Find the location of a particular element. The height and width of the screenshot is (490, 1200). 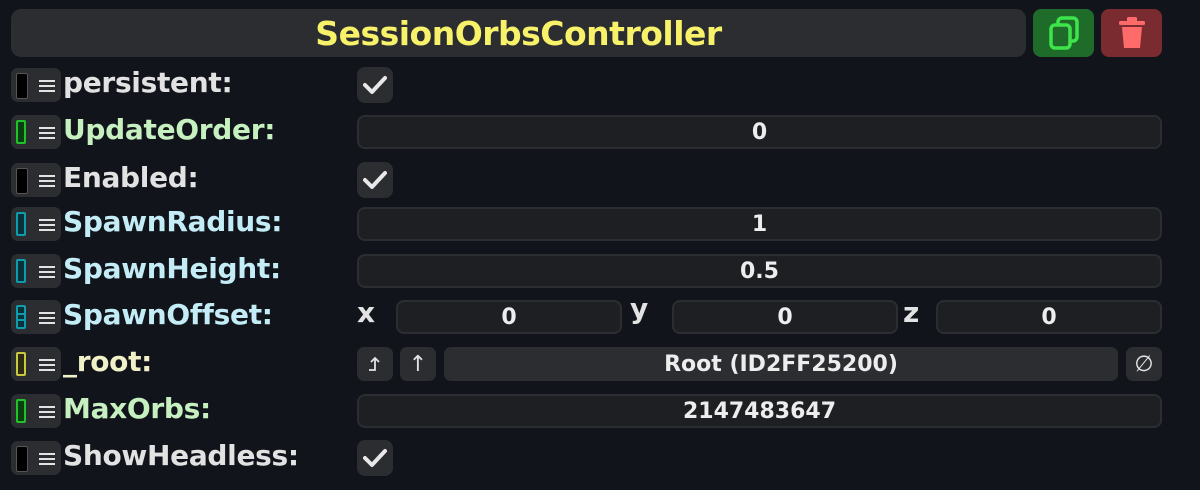

component-title: SessionOrbsController is located at coordinates (518, 33).